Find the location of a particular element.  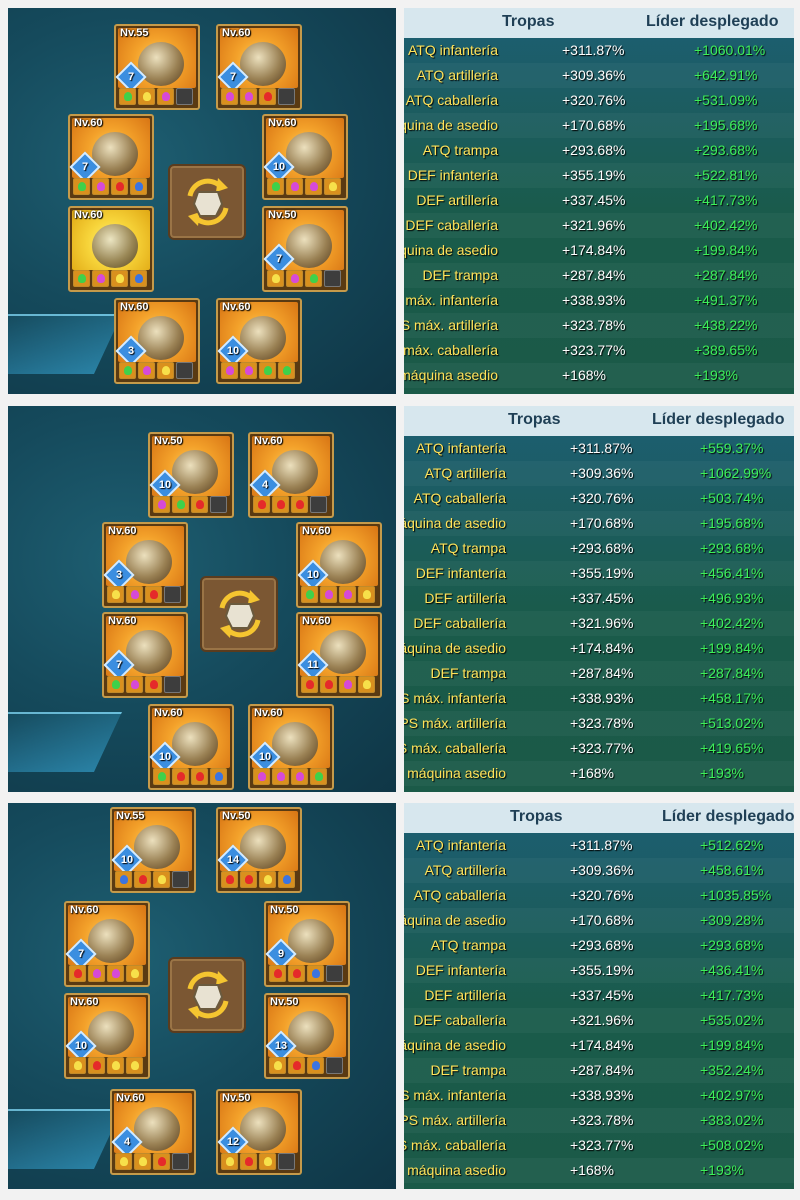

stat-leader-value: +287.84% is located at coordinates (726, 275).